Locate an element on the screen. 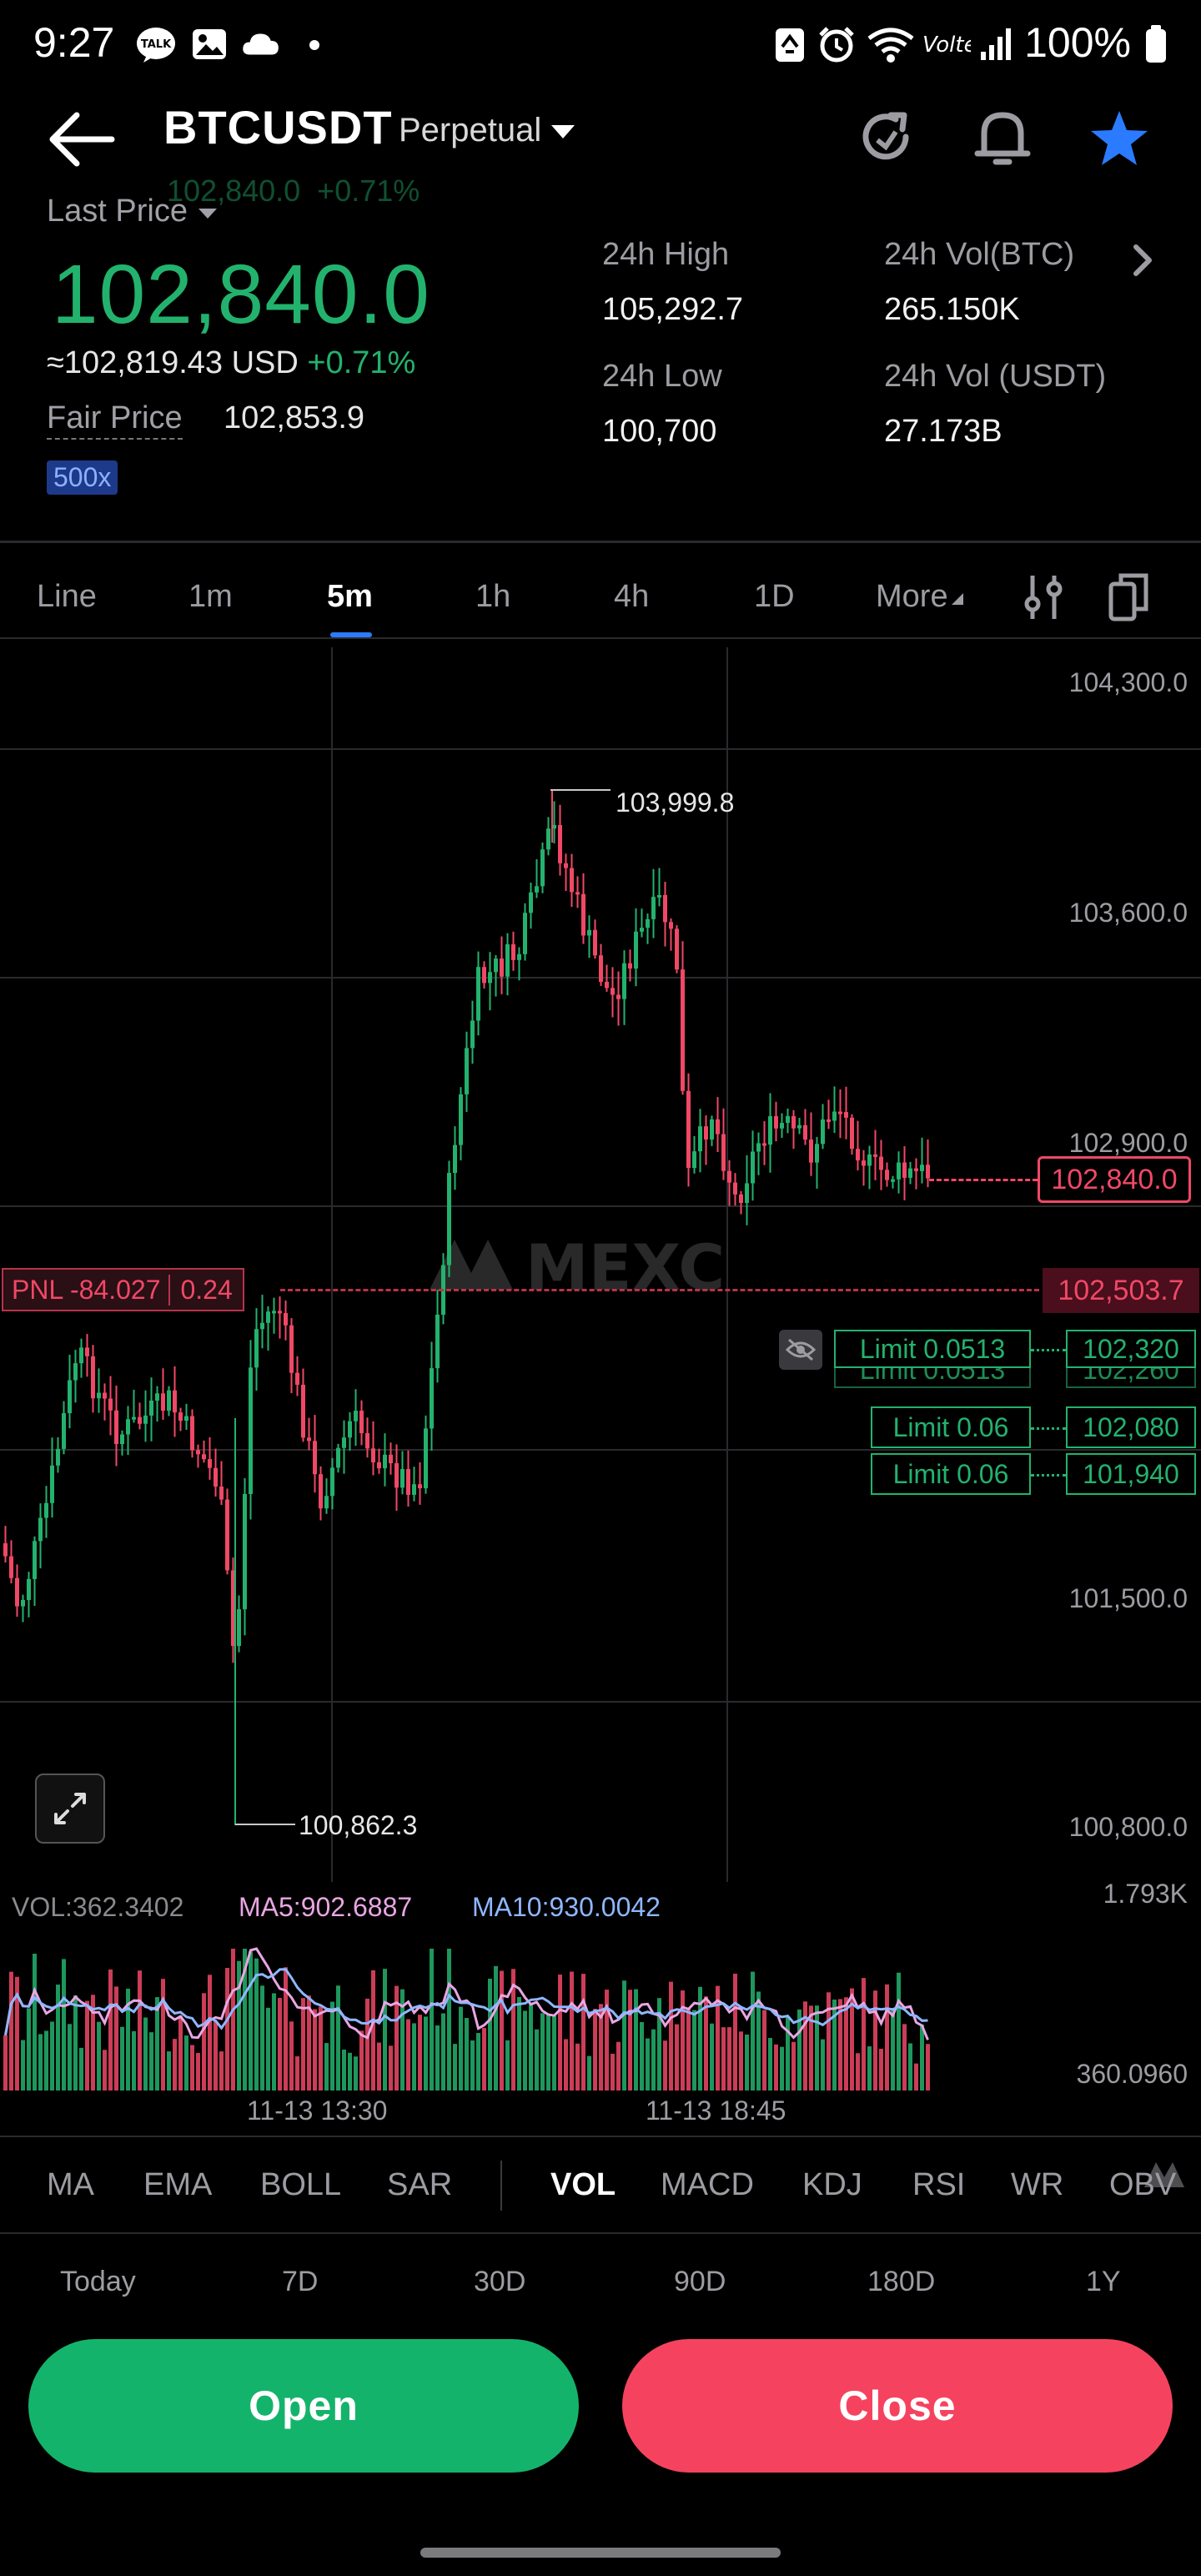 The image size is (1201, 2576). period-7d: 7D is located at coordinates (300, 2282).